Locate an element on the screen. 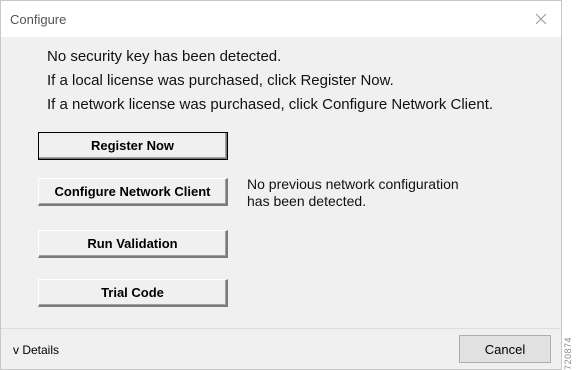  network-config-note-line1: No previous network configuration is located at coordinates (353, 184).